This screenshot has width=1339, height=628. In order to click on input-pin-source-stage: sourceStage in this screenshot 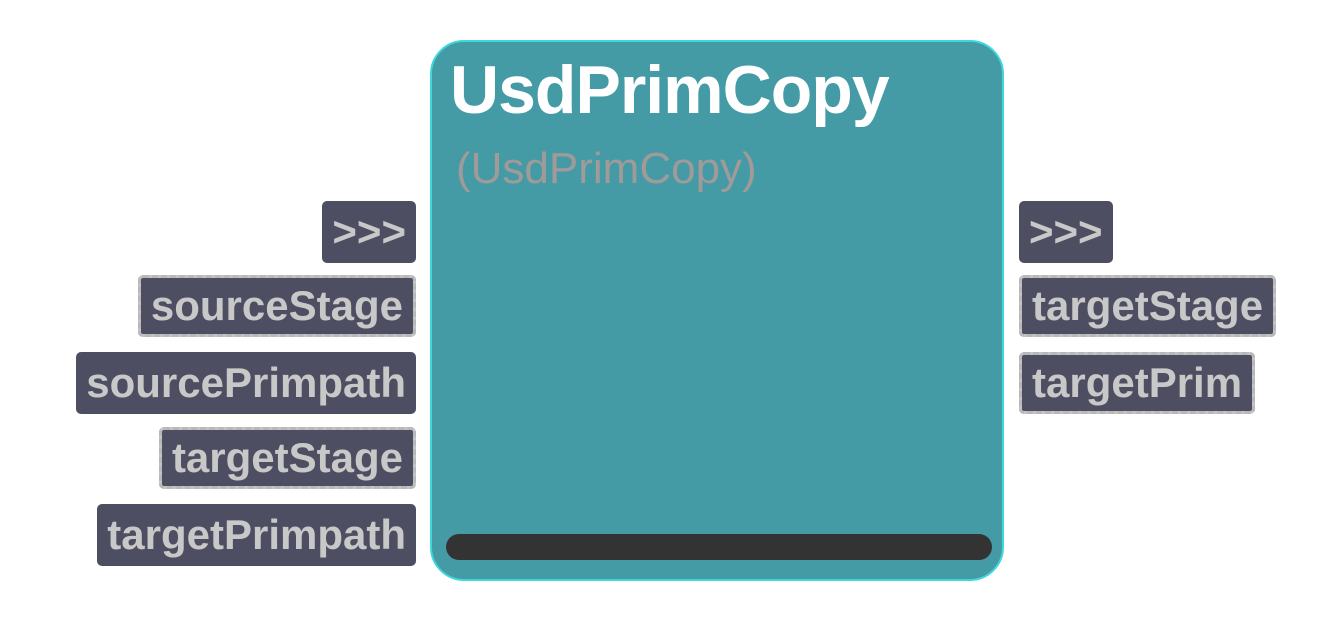, I will do `click(276, 306)`.